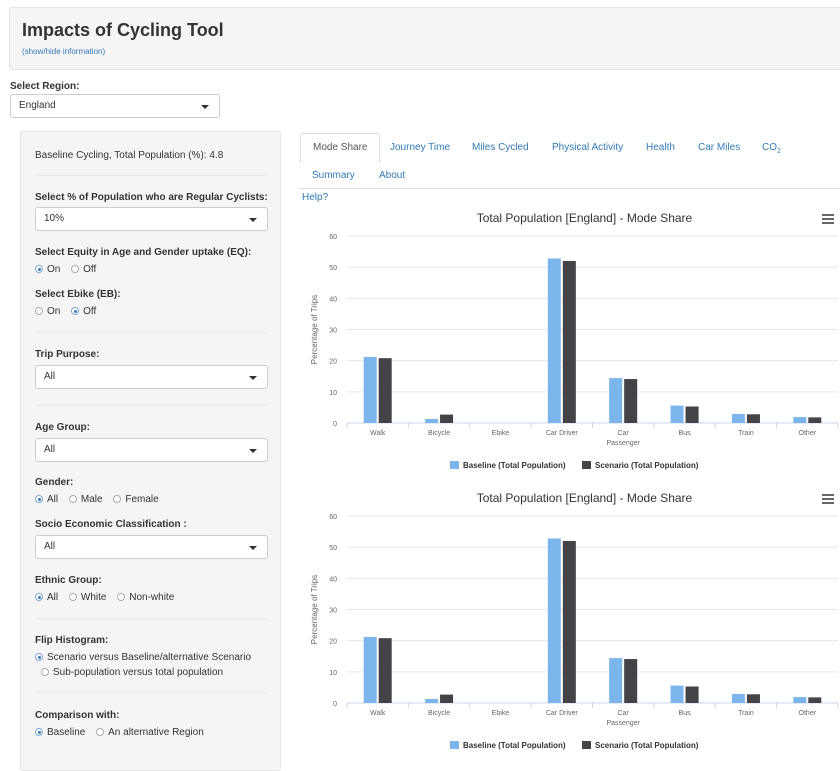 The image size is (840, 771). I want to click on ethnic-radio-white: White, so click(87, 597).